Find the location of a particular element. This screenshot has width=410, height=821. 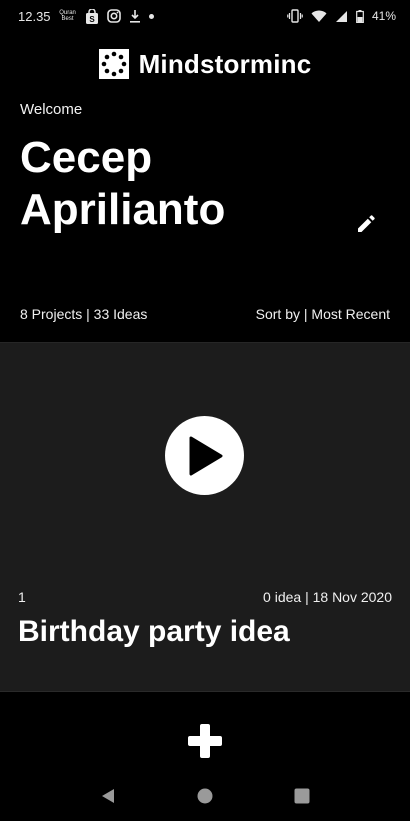

sort-by-control: Sort by | Most Recent is located at coordinates (323, 314).